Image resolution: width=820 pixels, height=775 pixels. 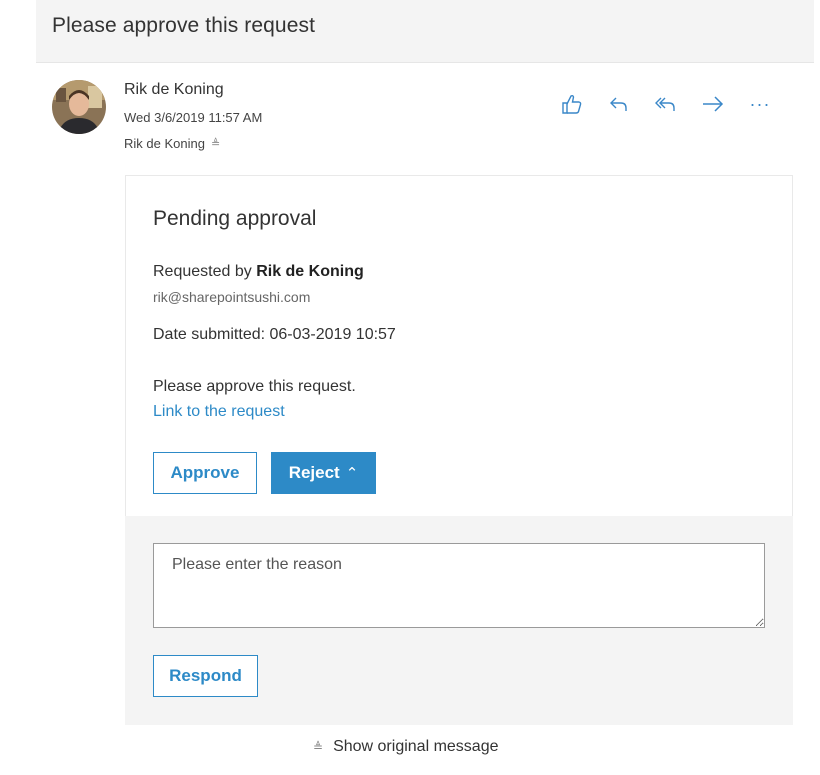 I want to click on message-actions: ···, so click(x=666, y=104).